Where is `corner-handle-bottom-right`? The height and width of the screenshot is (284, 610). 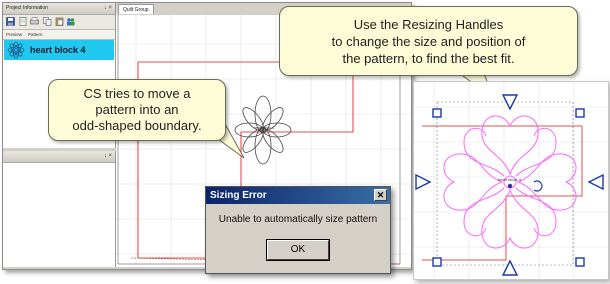
corner-handle-bottom-right is located at coordinates (580, 262).